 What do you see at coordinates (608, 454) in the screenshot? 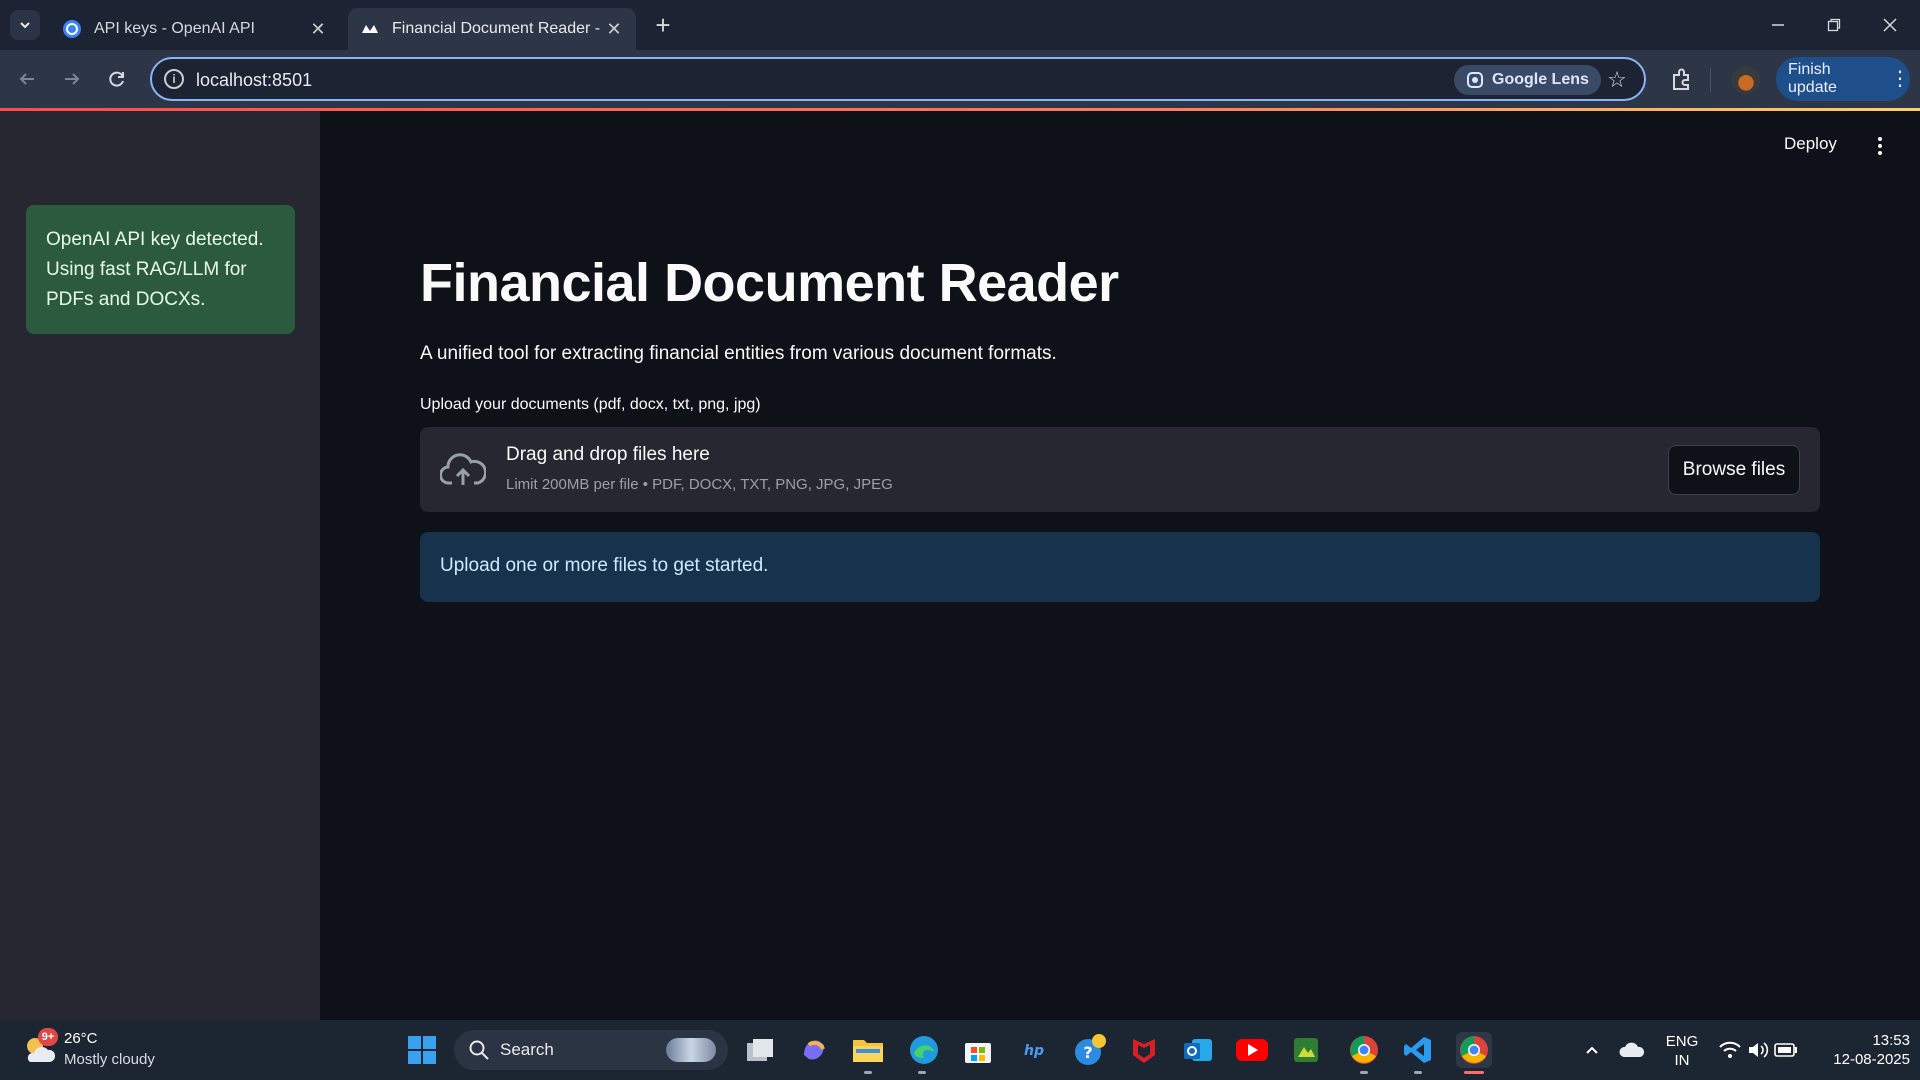
I see `dropzone-title: Drag and drop files here` at bounding box center [608, 454].